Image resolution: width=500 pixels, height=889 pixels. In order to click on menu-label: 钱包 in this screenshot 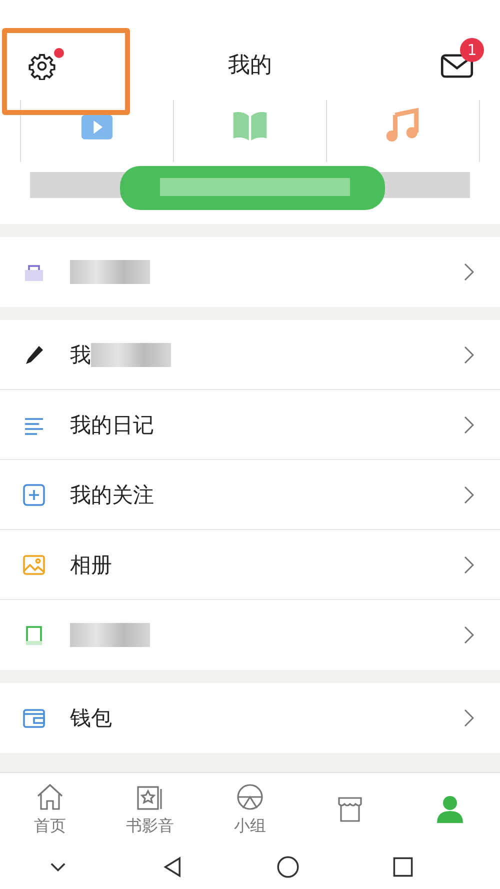, I will do `click(91, 718)`.